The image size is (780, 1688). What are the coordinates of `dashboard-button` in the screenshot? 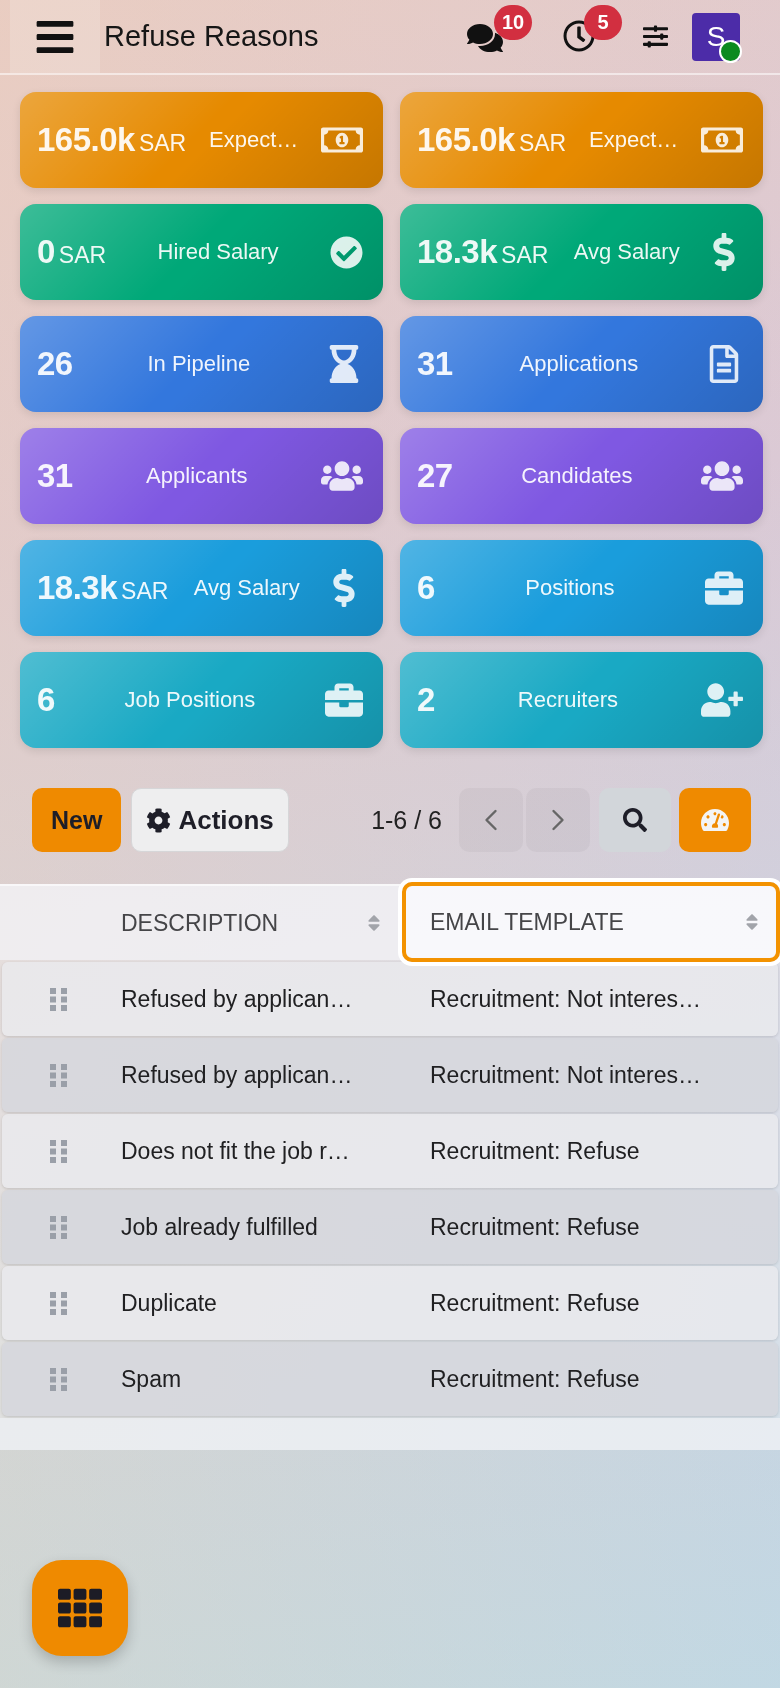 It's located at (715, 820).